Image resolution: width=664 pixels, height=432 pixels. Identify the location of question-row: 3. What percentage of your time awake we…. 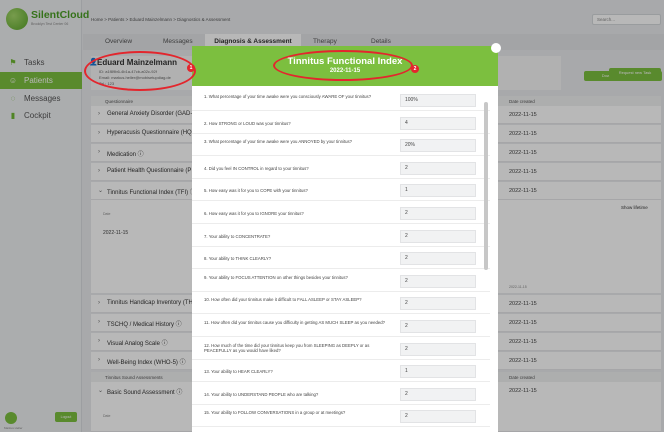
(341, 146).